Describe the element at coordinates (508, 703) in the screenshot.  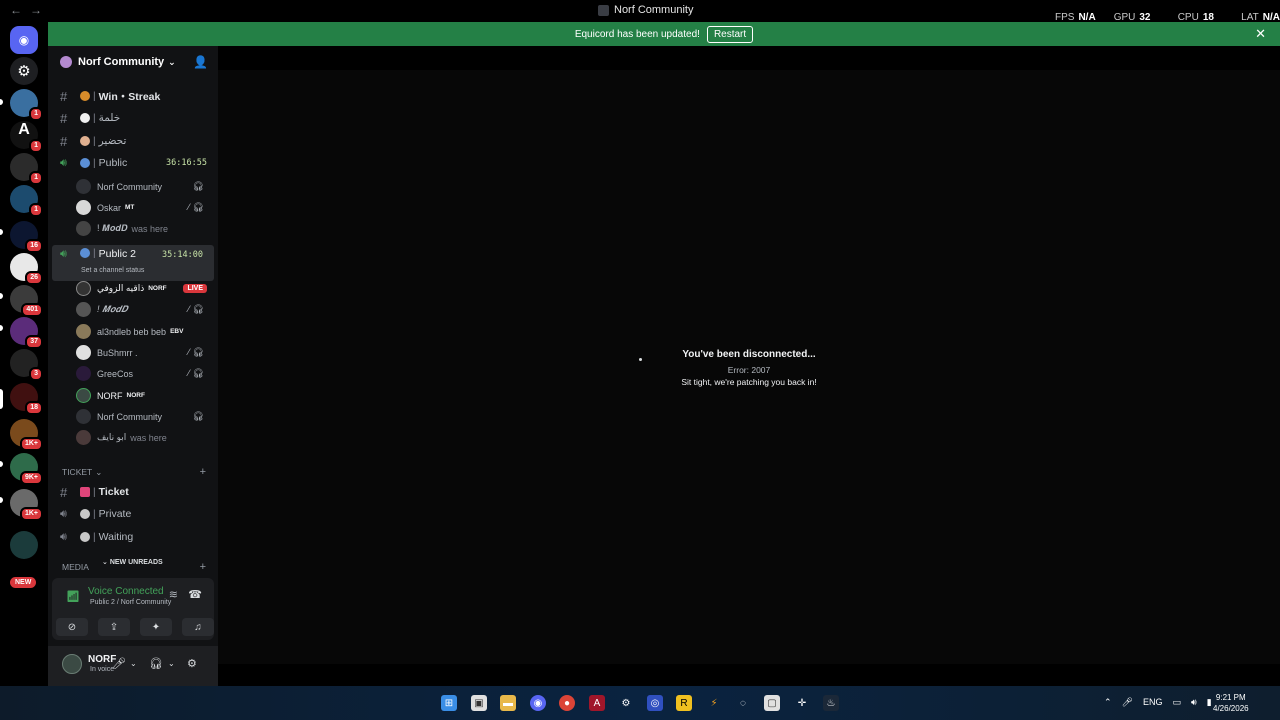
I see `file-explorer-icon: ▬` at that location.